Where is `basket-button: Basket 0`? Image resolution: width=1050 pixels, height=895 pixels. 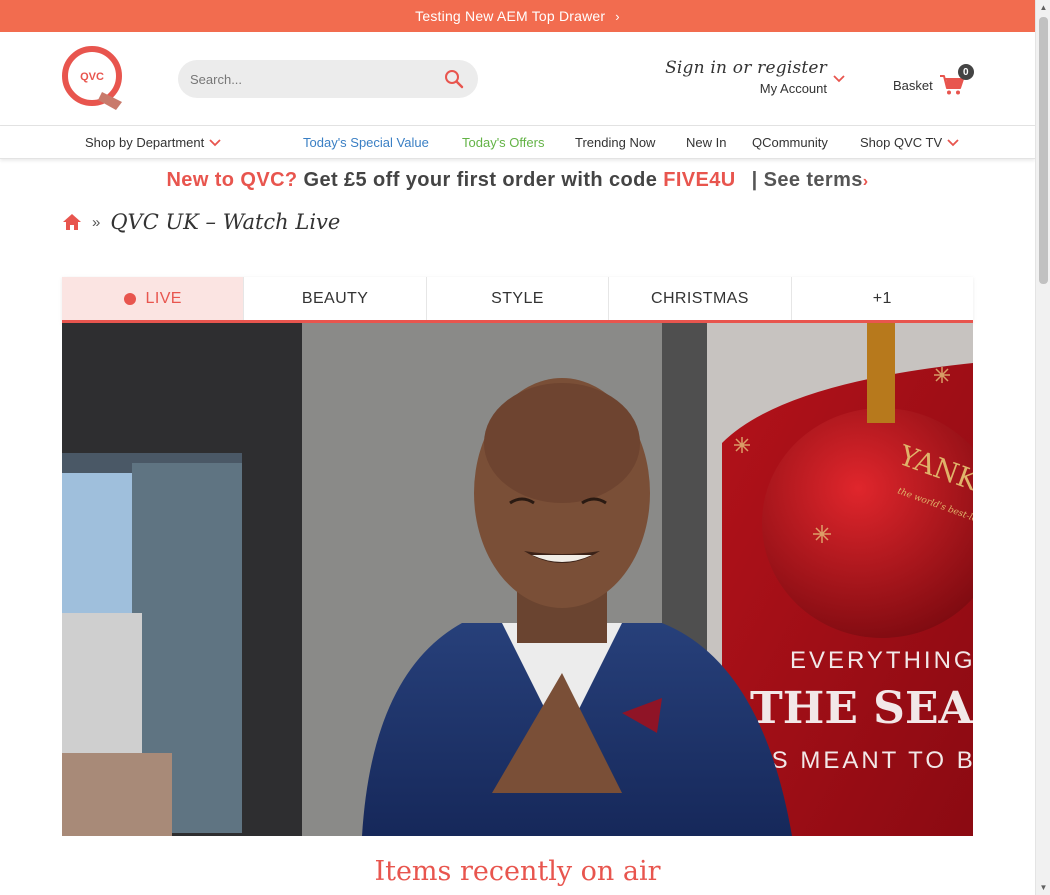
basket-button: Basket 0 is located at coordinates (933, 80).